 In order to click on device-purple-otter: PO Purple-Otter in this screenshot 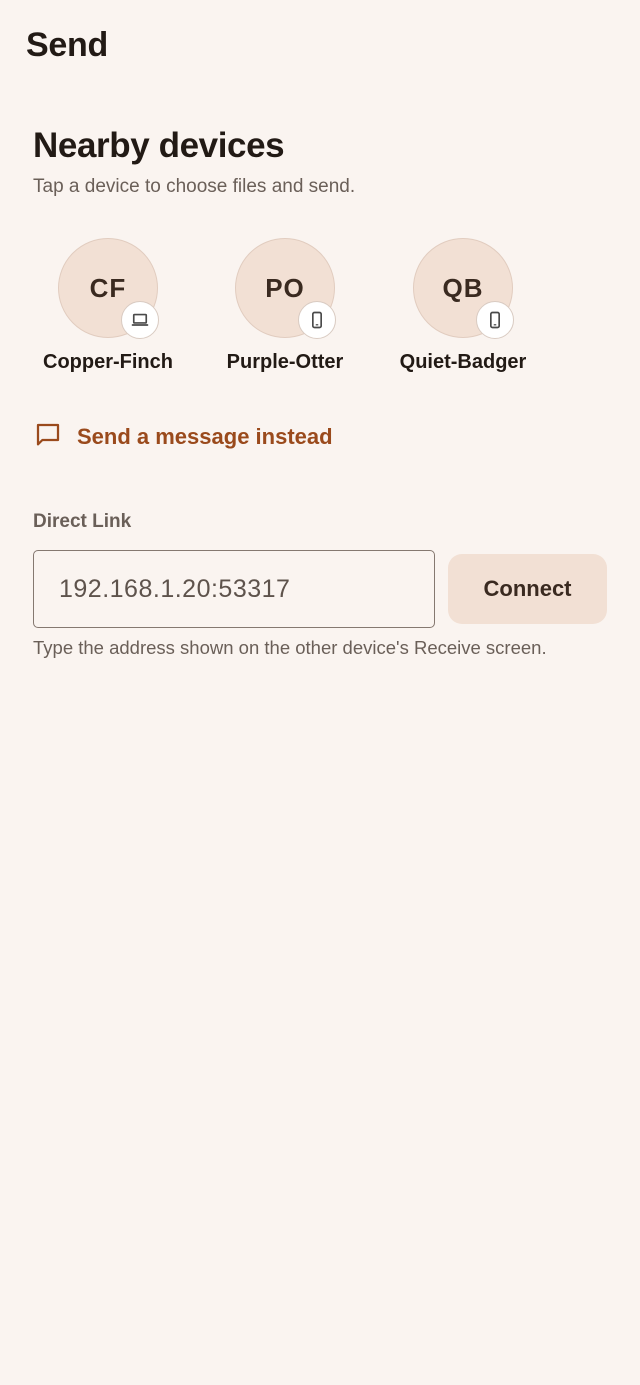, I will do `click(285, 308)`.